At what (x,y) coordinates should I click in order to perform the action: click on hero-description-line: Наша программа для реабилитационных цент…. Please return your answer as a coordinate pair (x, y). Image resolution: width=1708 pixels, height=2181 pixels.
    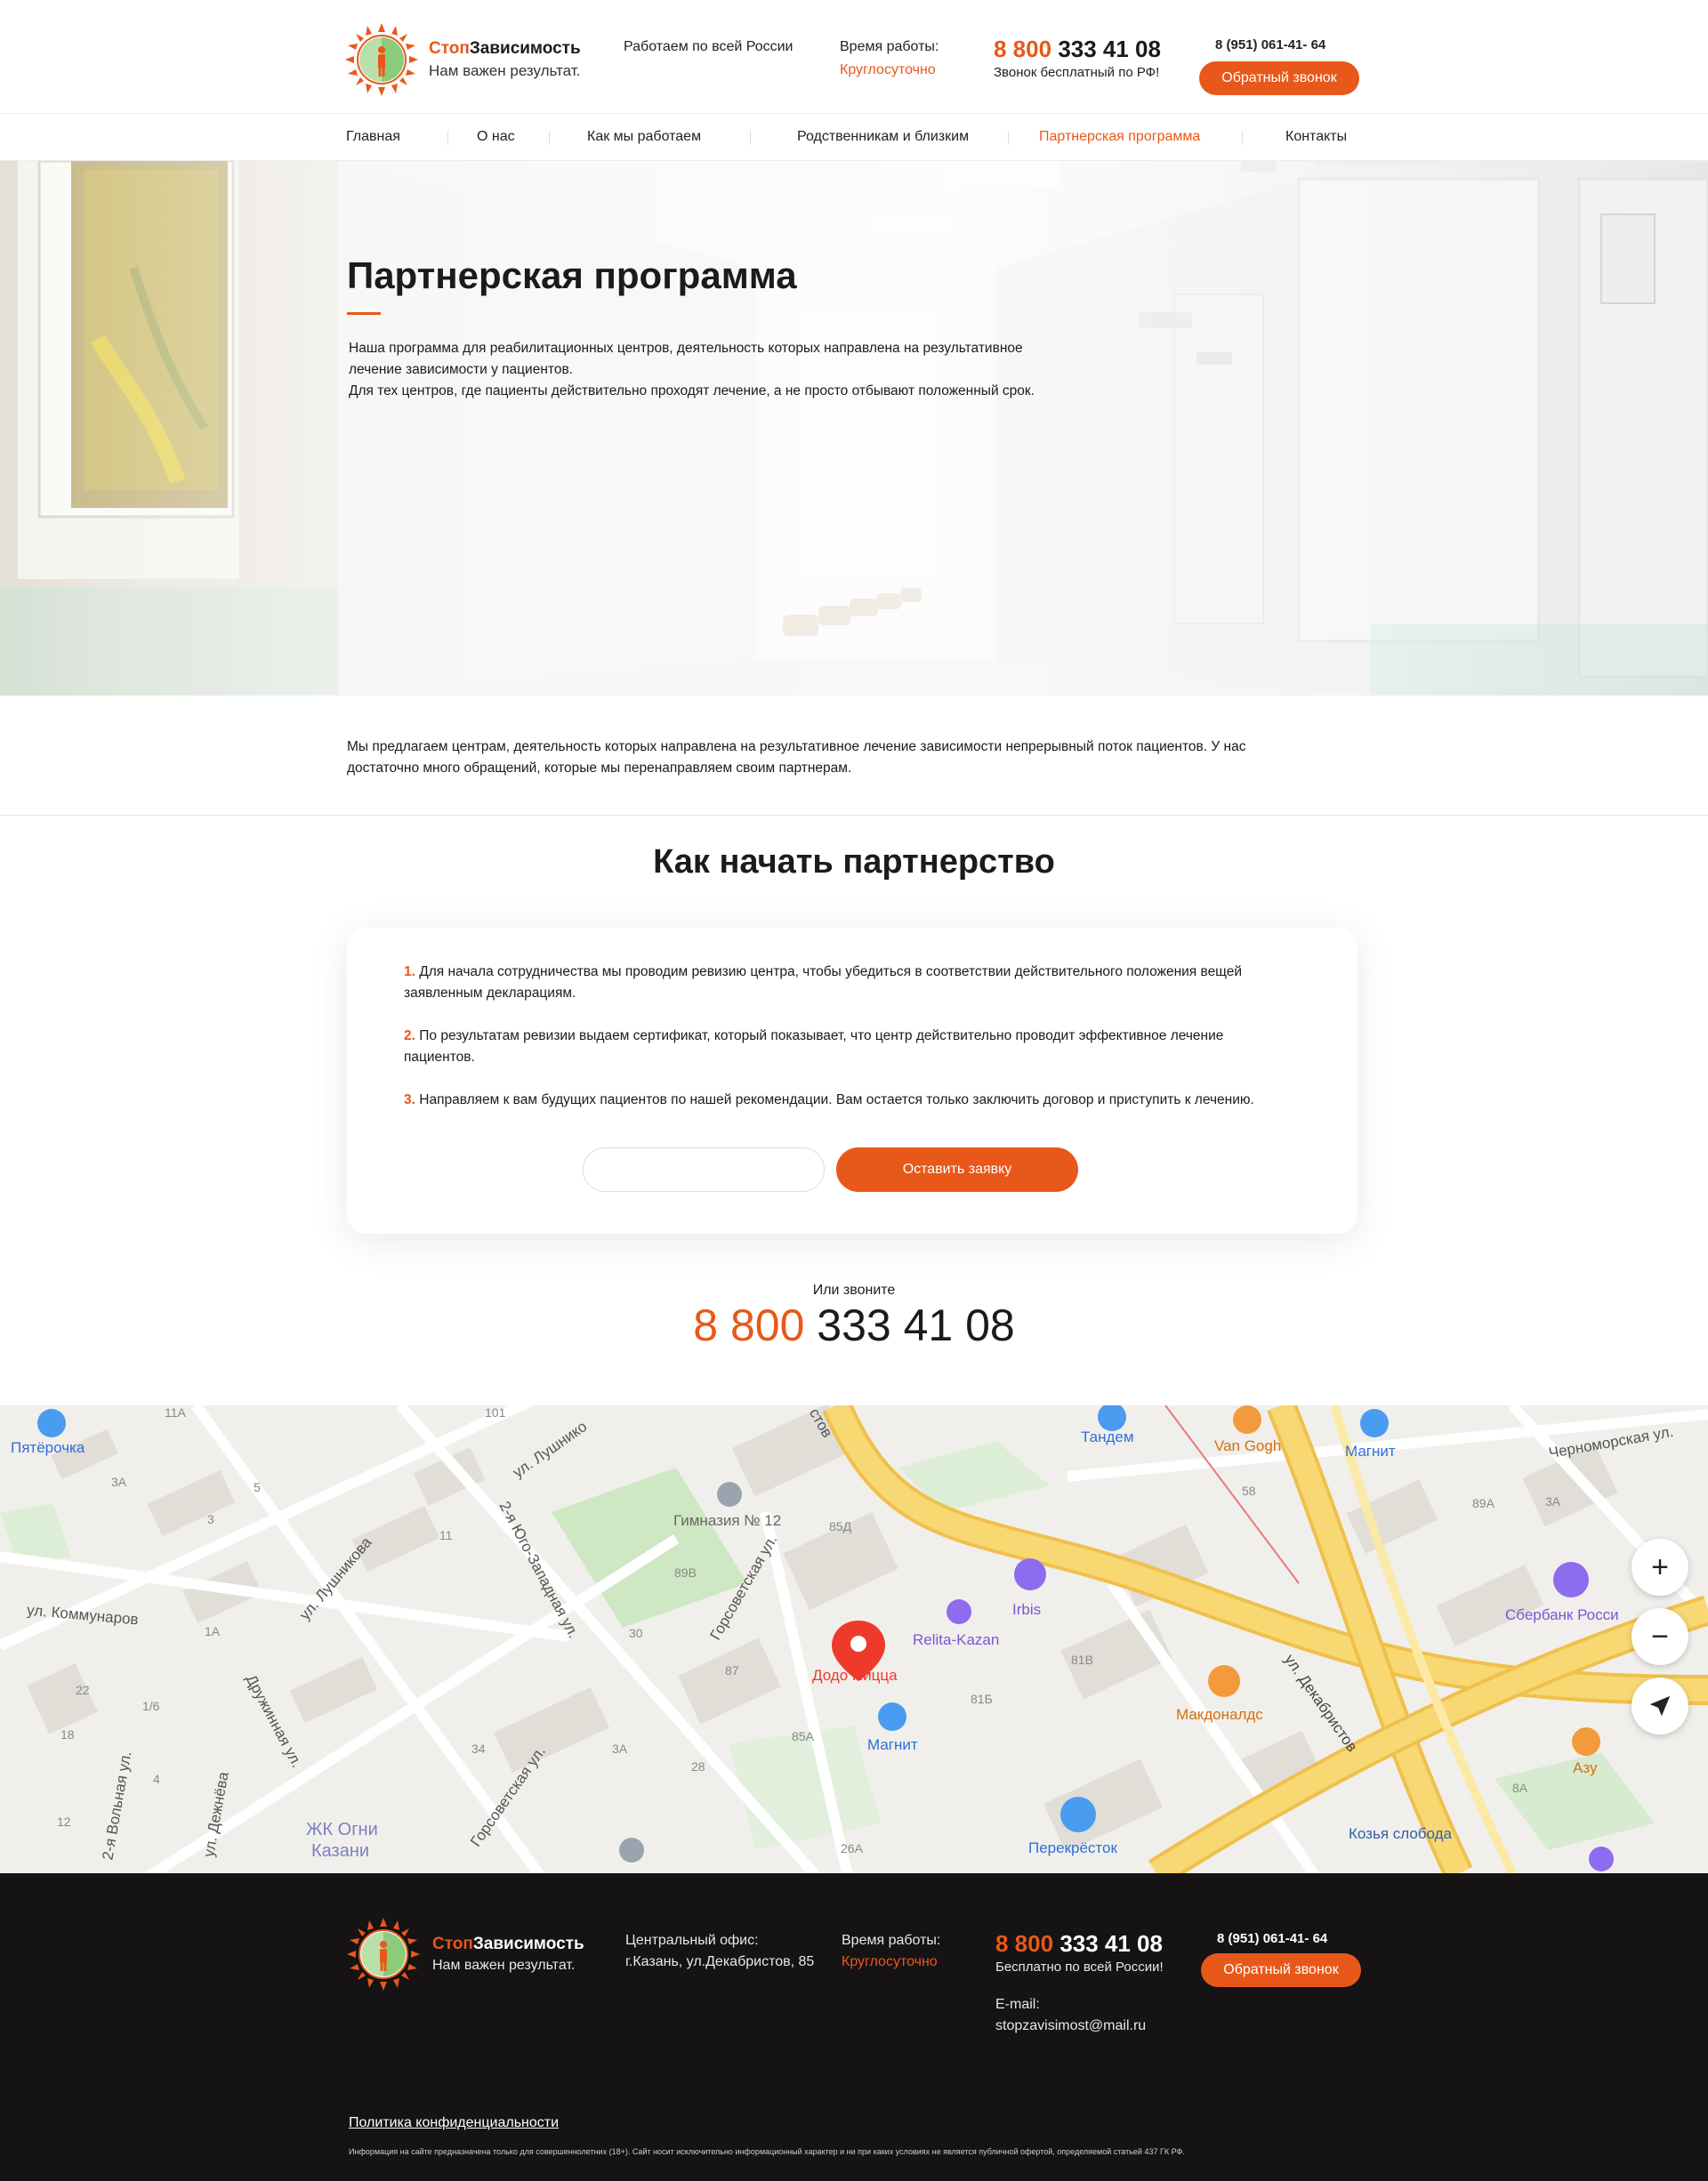
    Looking at the image, I should click on (686, 348).